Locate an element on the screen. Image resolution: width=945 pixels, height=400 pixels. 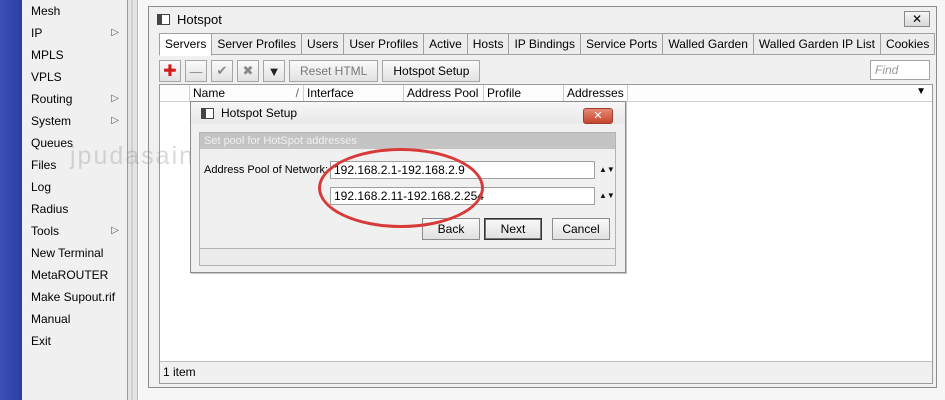
next-button: Next is located at coordinates (513, 229).